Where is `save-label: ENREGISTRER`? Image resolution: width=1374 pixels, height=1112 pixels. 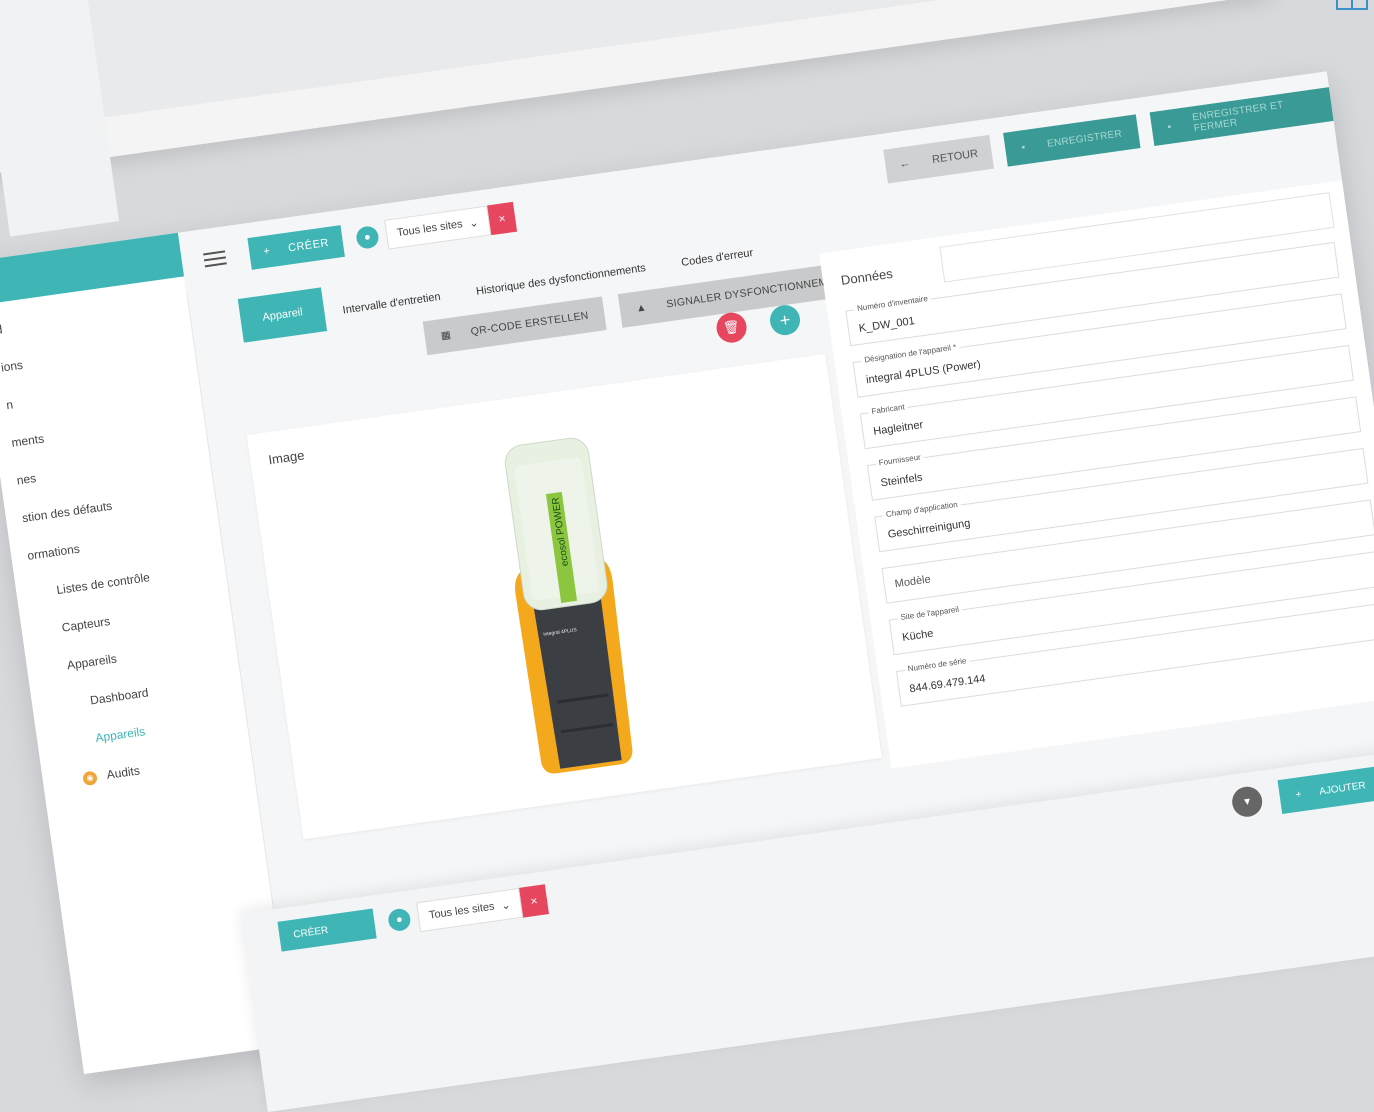 save-label: ENREGISTRER is located at coordinates (1084, 138).